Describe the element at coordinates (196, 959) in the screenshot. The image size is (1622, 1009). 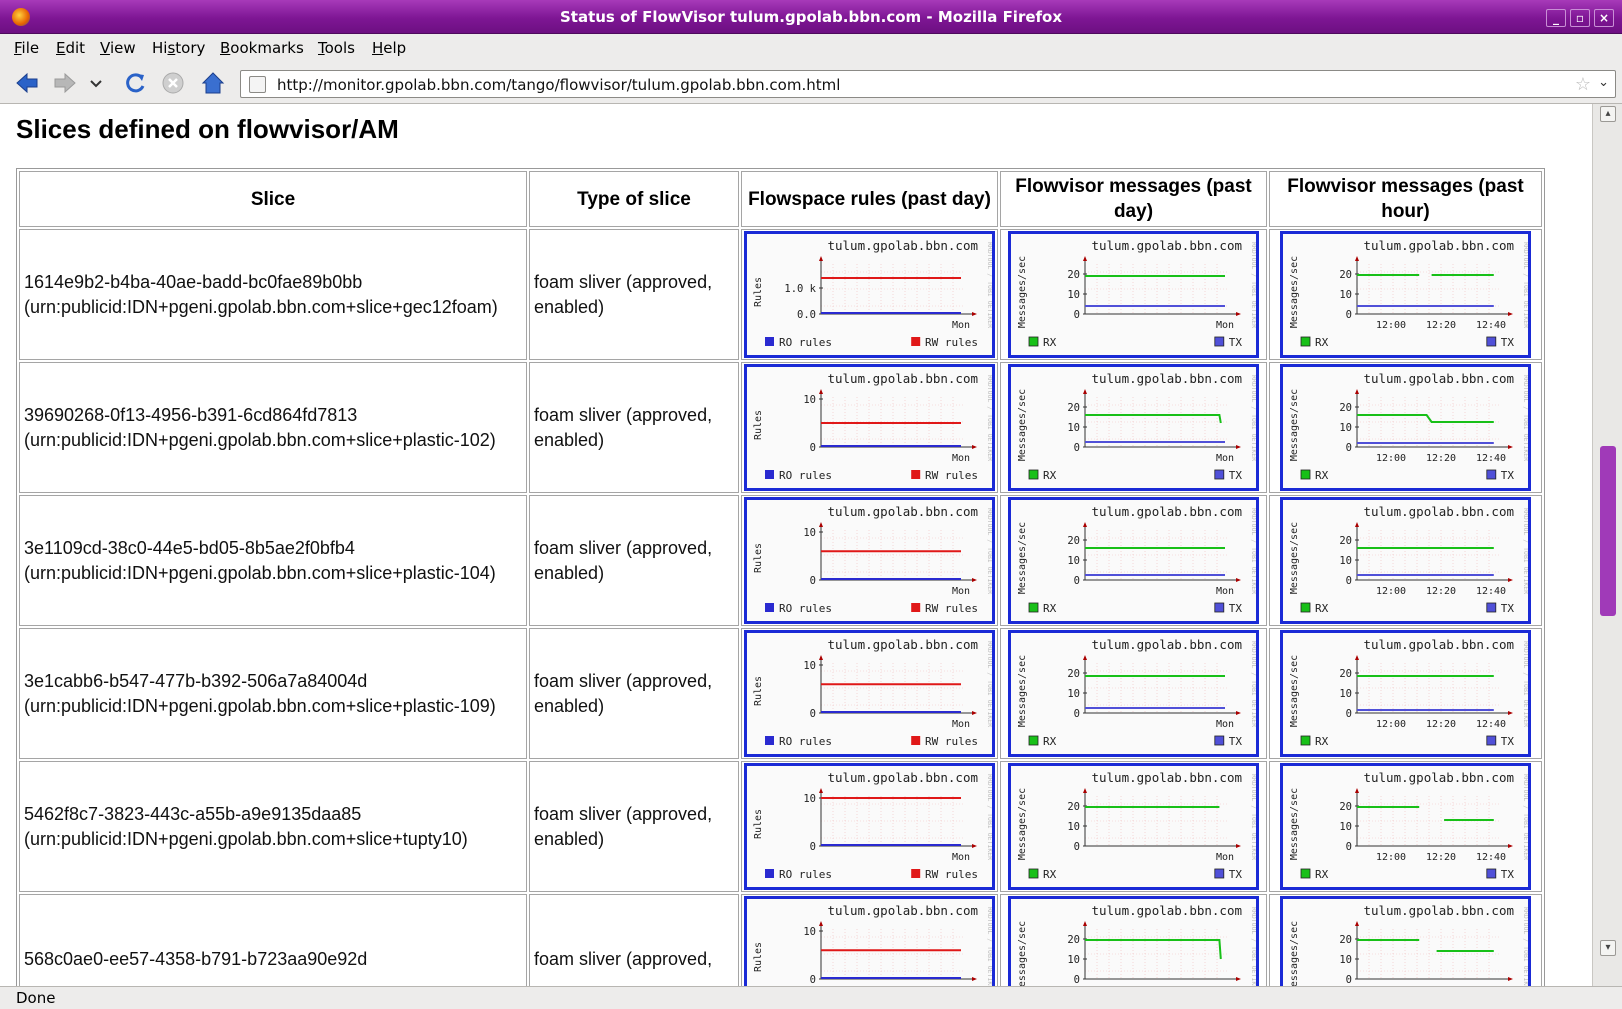
I see `slice-id: 568c0ae0-ee57-4358-b791-b723aa90e92d` at that location.